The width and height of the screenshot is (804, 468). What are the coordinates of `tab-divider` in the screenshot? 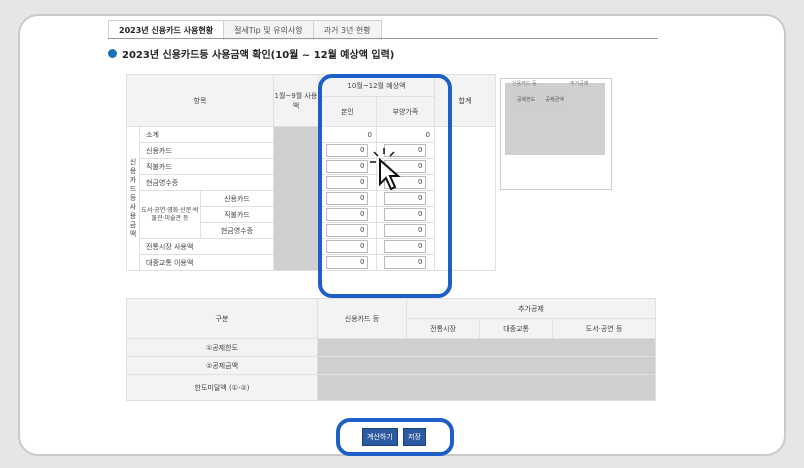 It's located at (383, 38).